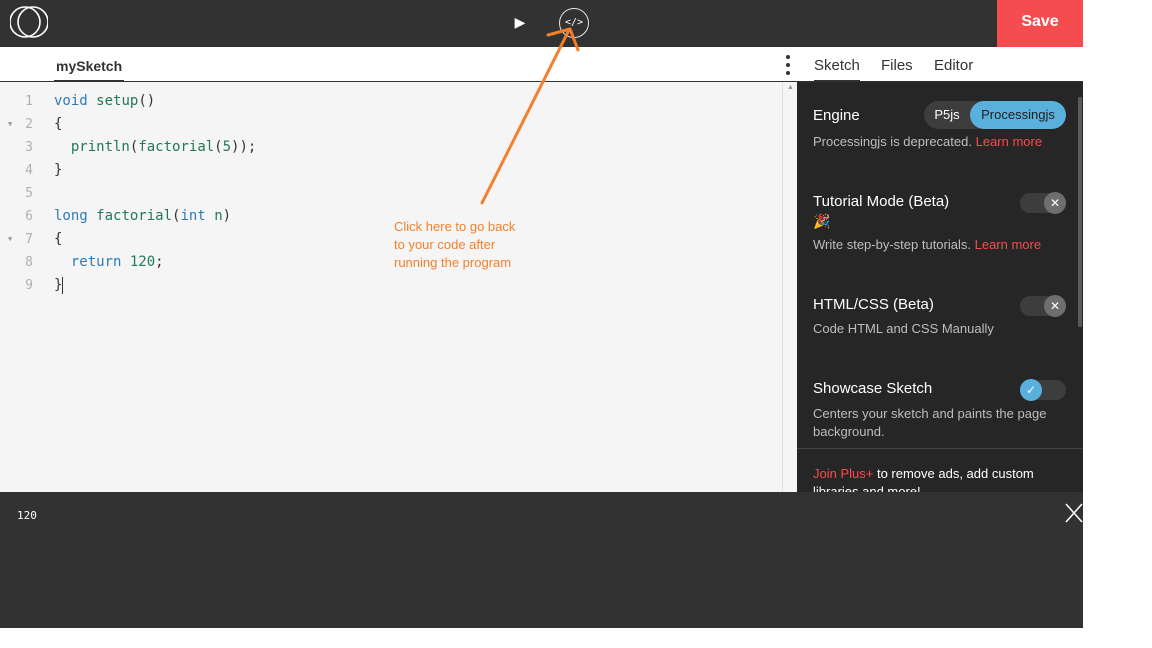  Describe the element at coordinates (163, 147) in the screenshot. I see `code-text: println(factorial(5));` at that location.